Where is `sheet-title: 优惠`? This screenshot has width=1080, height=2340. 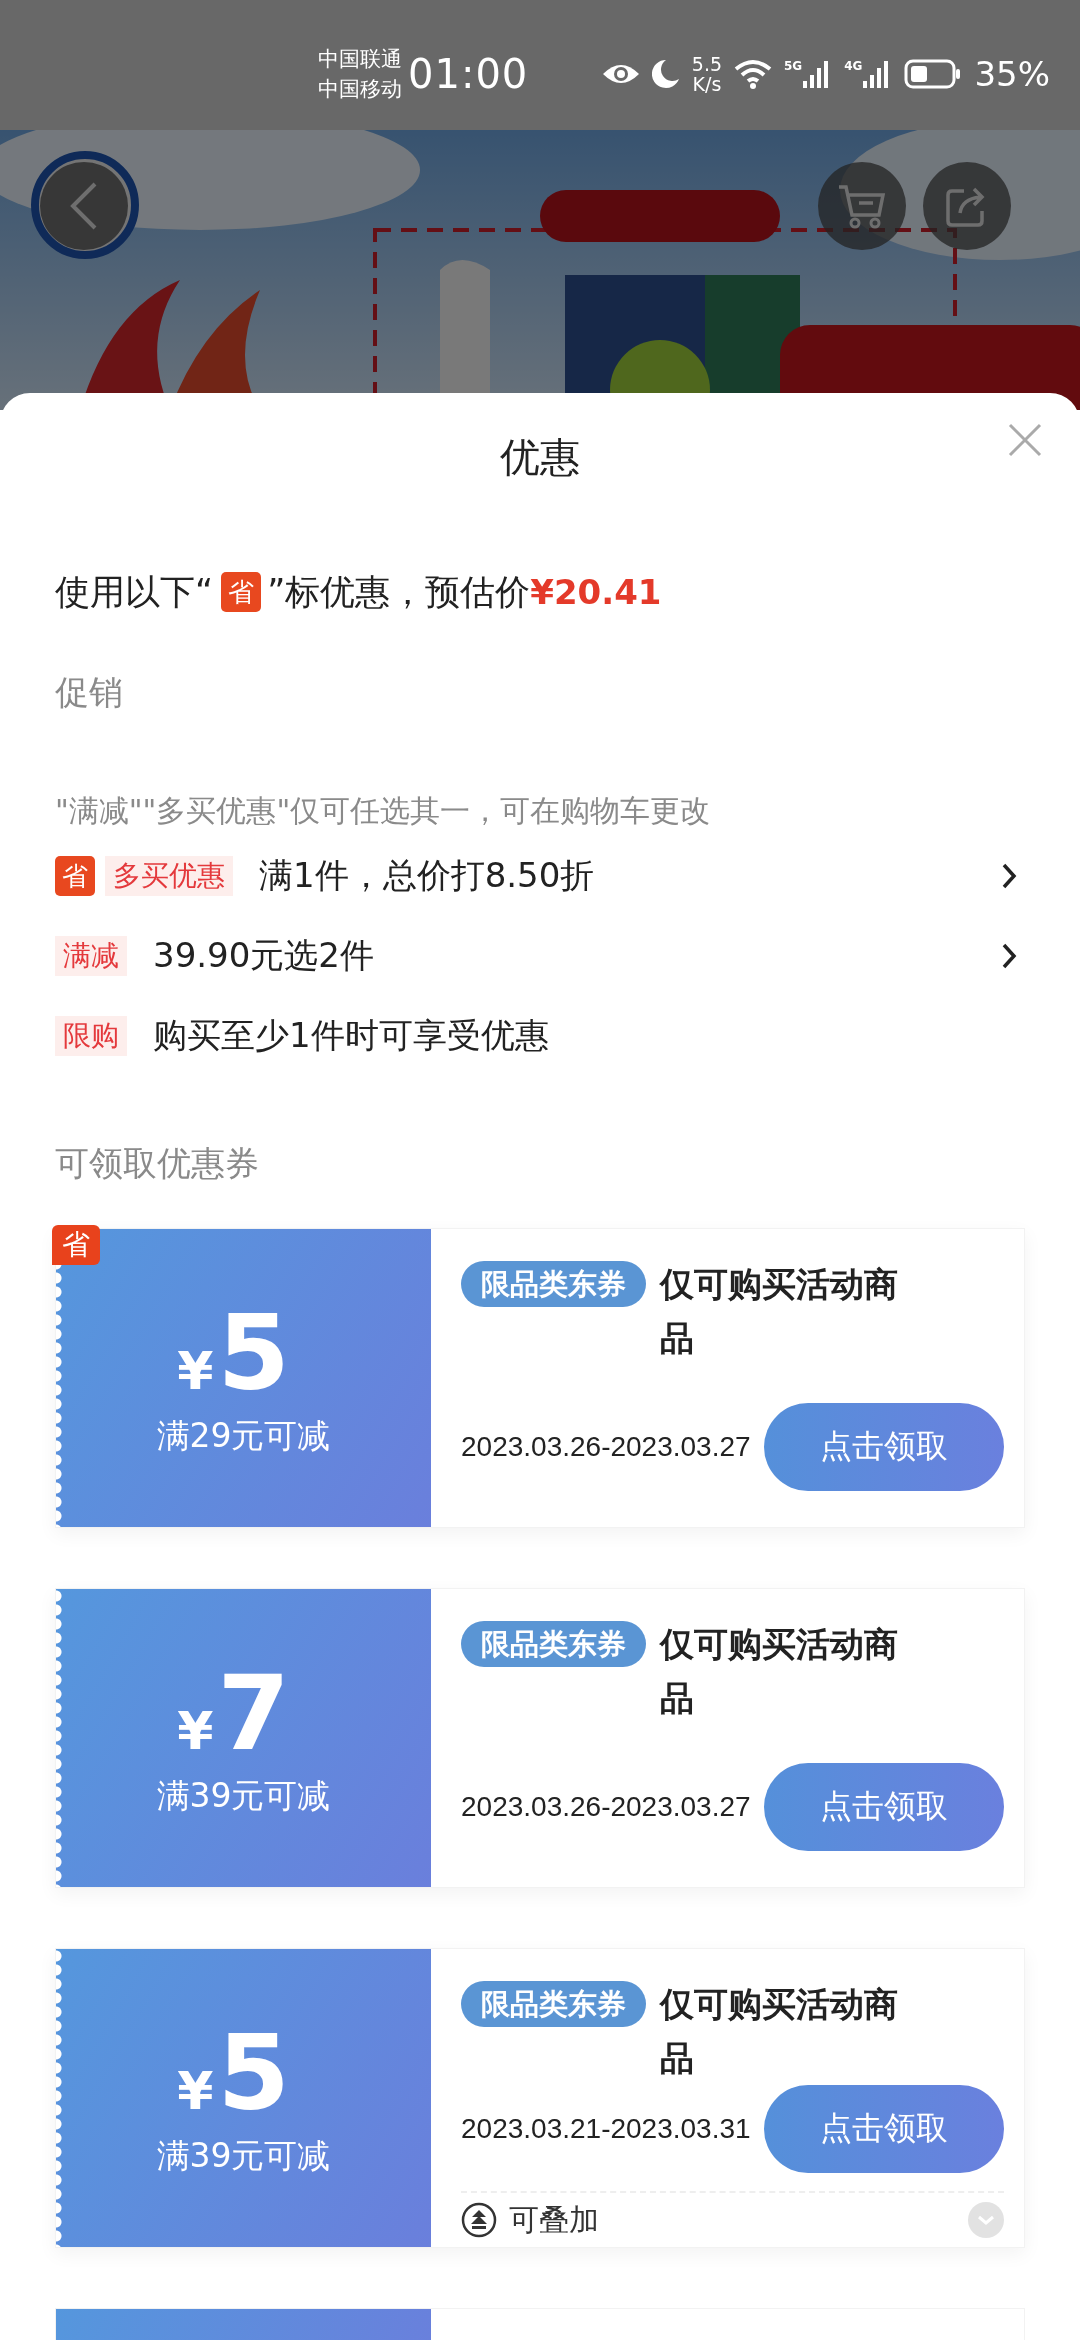 sheet-title: 优惠 is located at coordinates (540, 457).